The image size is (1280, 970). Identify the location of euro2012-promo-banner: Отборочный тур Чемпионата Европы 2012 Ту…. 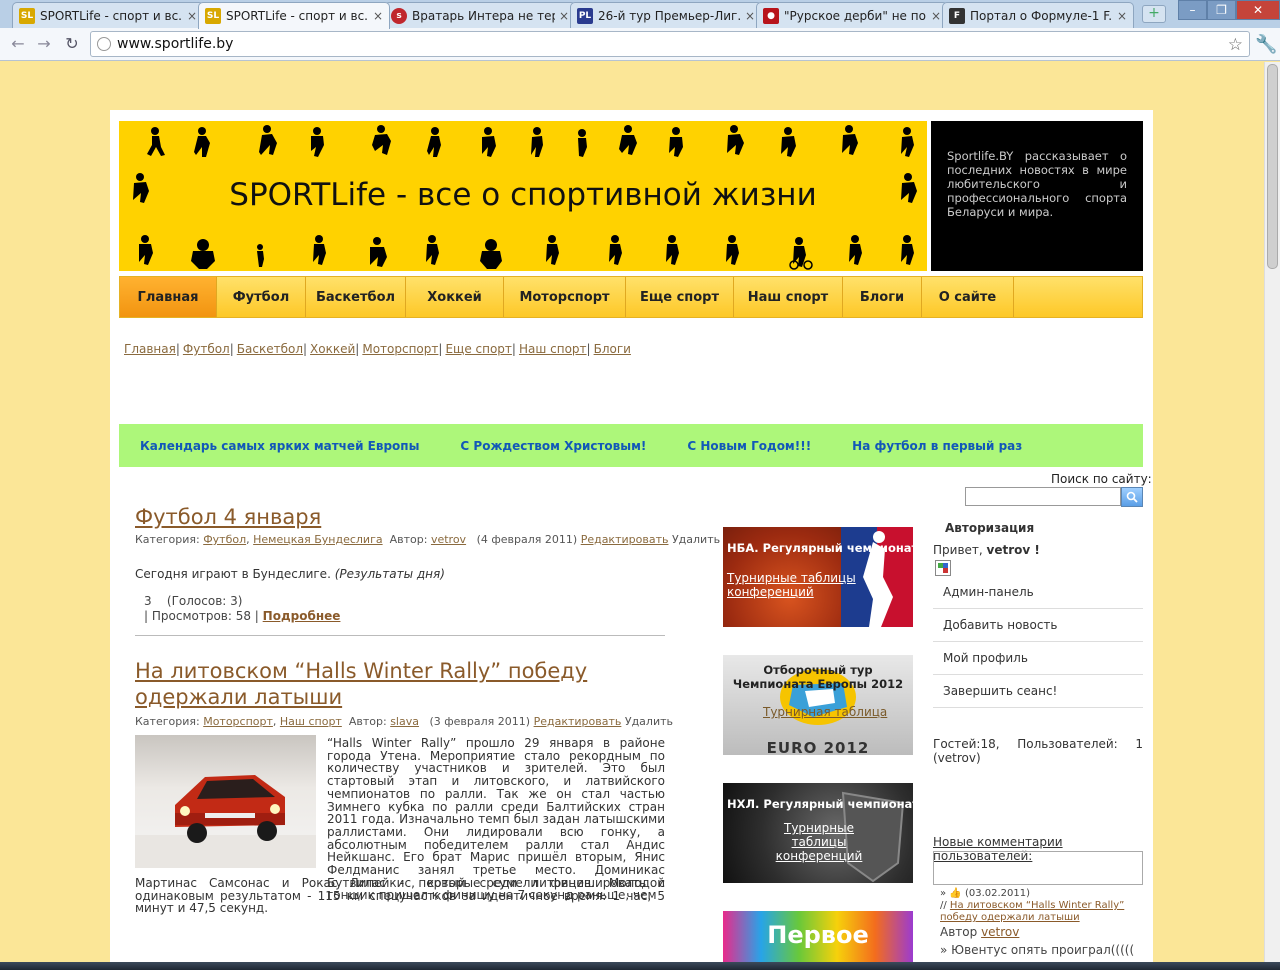
(818, 705).